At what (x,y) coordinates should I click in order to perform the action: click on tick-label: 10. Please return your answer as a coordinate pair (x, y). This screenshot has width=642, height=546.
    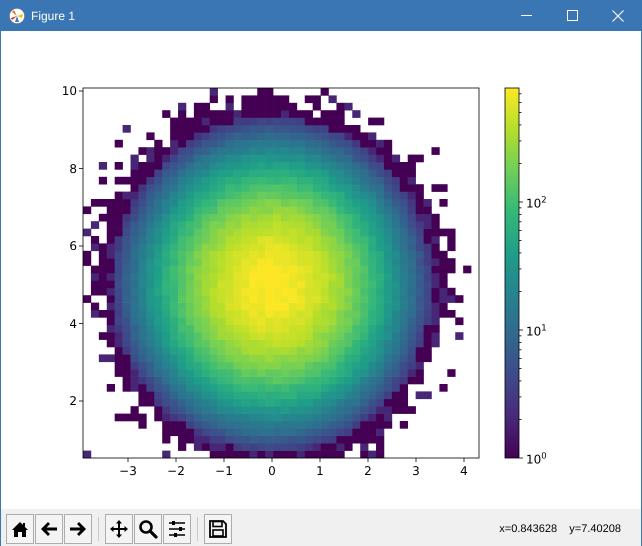
    Looking at the image, I should click on (69, 91).